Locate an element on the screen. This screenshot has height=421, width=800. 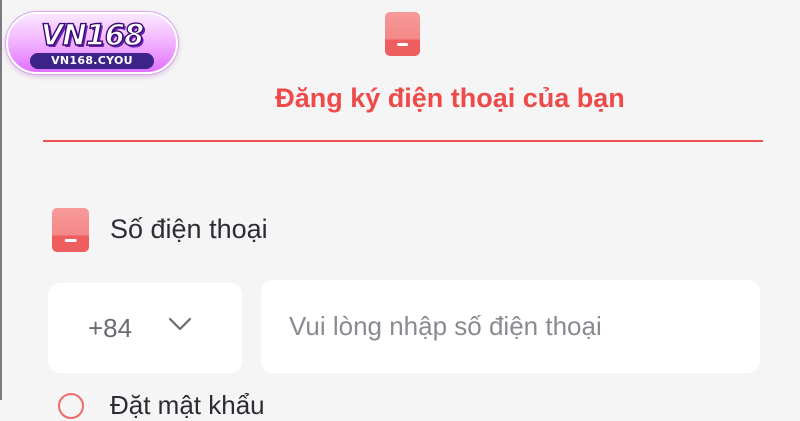
page-title: Đăng ký điện thoại của bạn is located at coordinates (450, 98).